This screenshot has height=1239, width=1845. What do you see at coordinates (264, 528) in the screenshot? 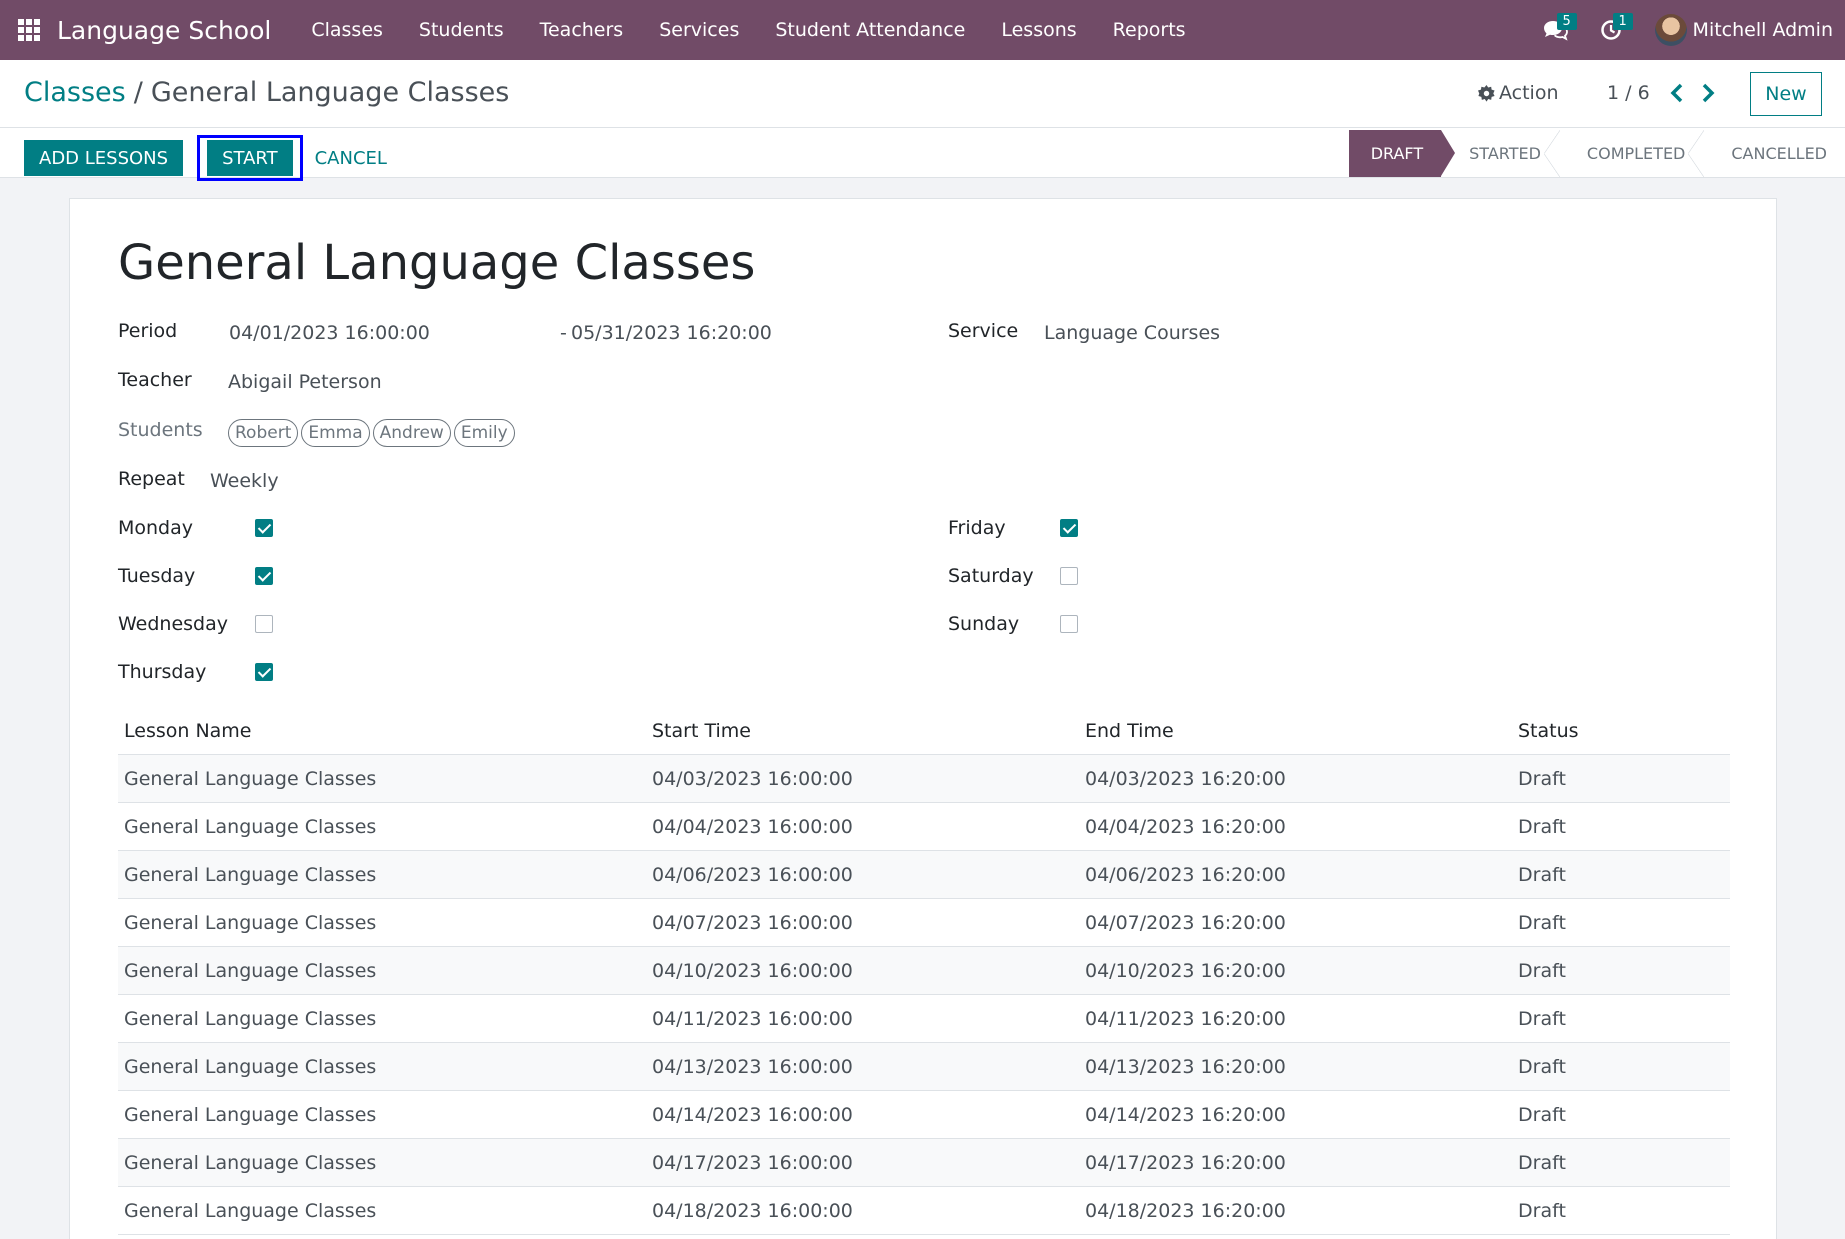
I see `monday-checkbox` at bounding box center [264, 528].